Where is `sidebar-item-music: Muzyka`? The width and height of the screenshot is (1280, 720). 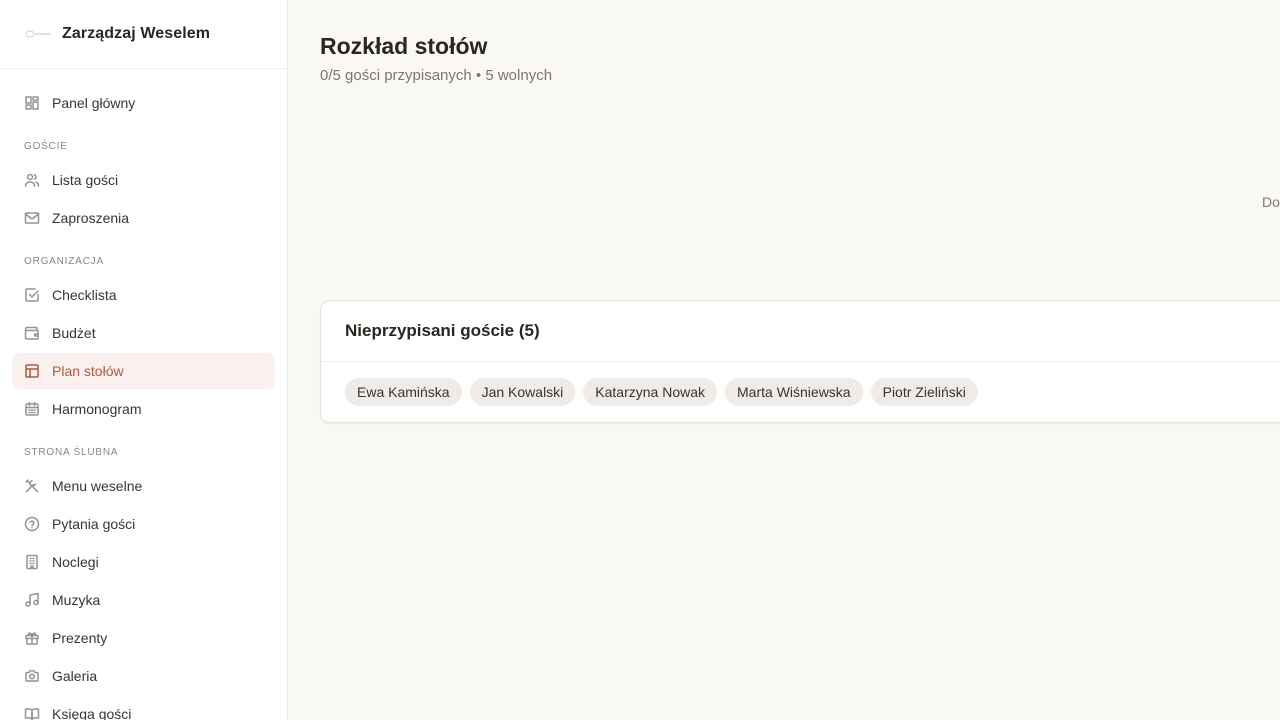 sidebar-item-music: Muzyka is located at coordinates (143, 600).